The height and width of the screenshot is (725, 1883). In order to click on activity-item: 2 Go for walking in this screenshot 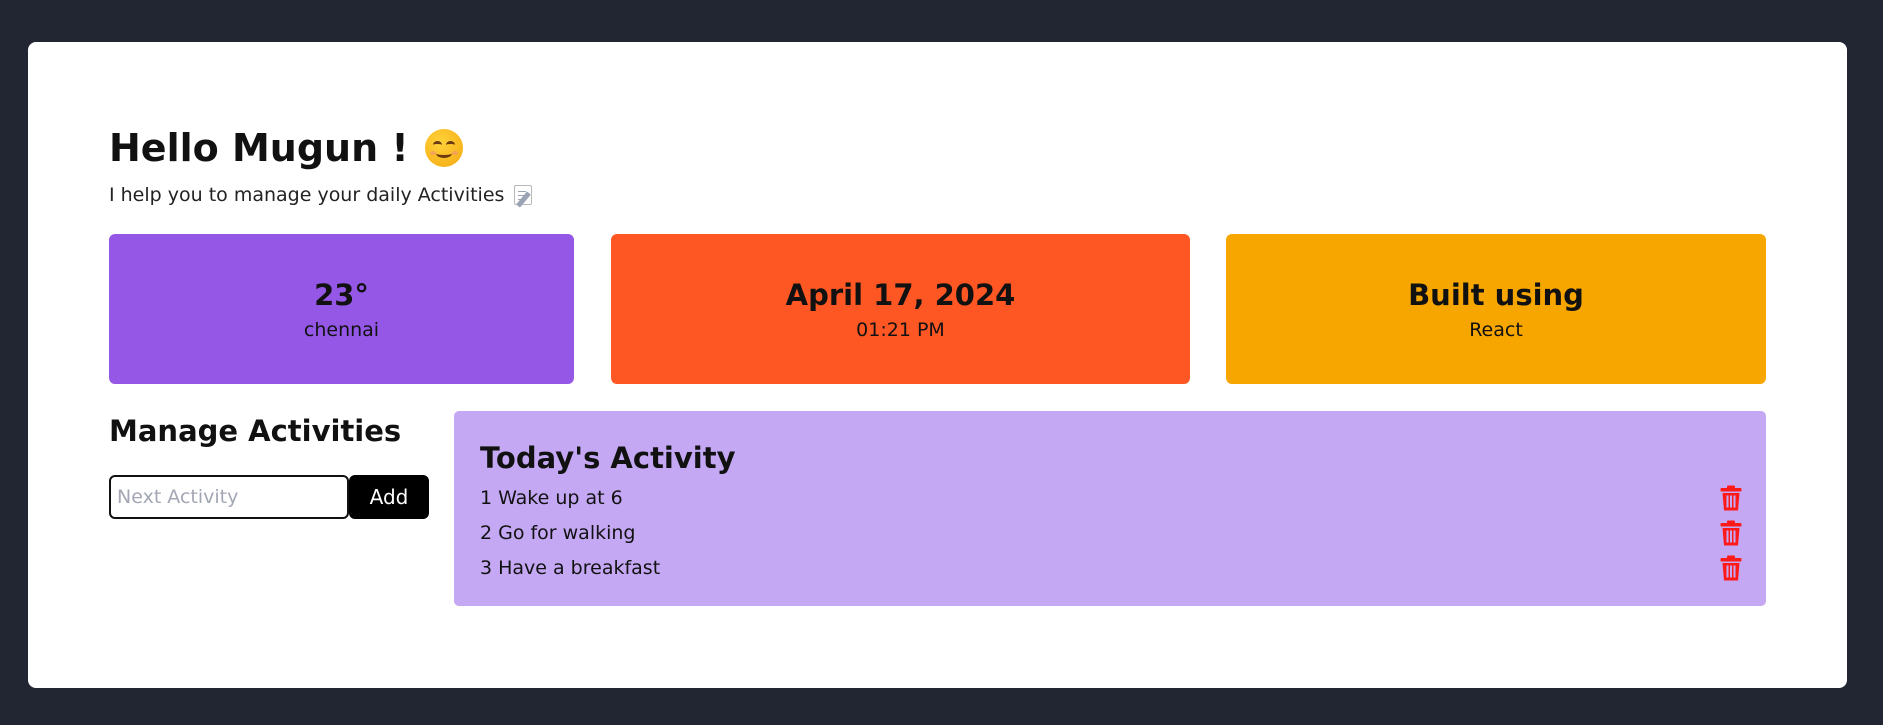, I will do `click(1111, 532)`.